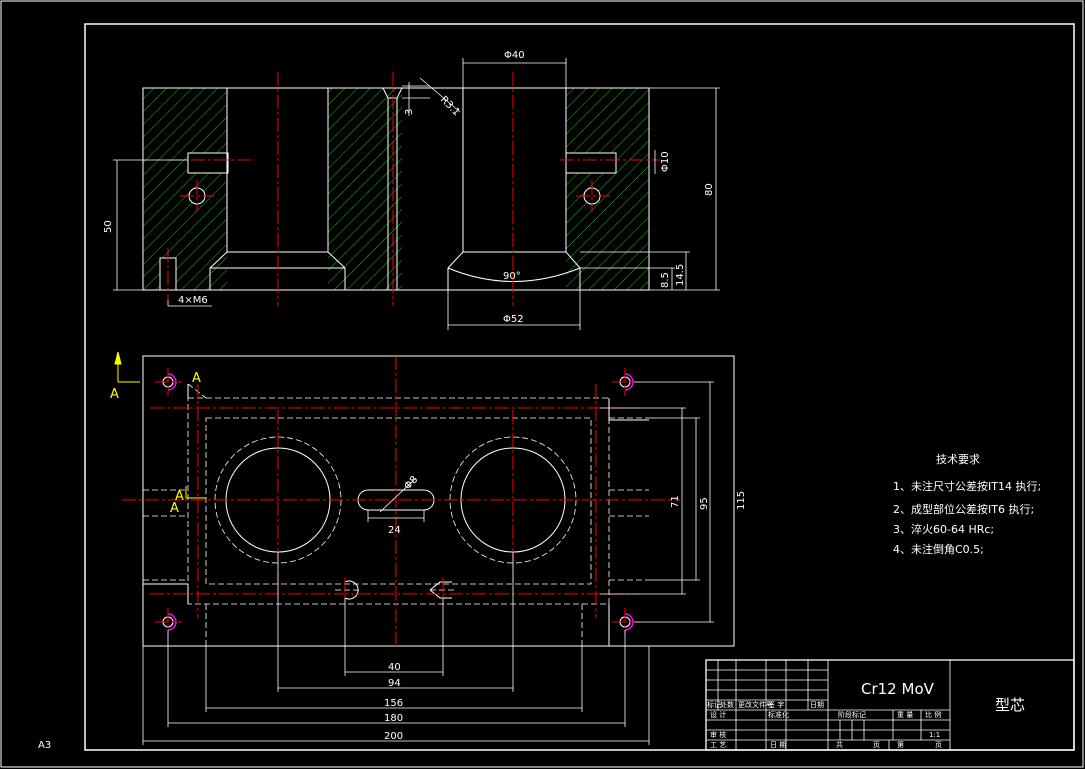 This screenshot has height=769, width=1085. I want to click on label-date: 日 期, so click(778, 745).